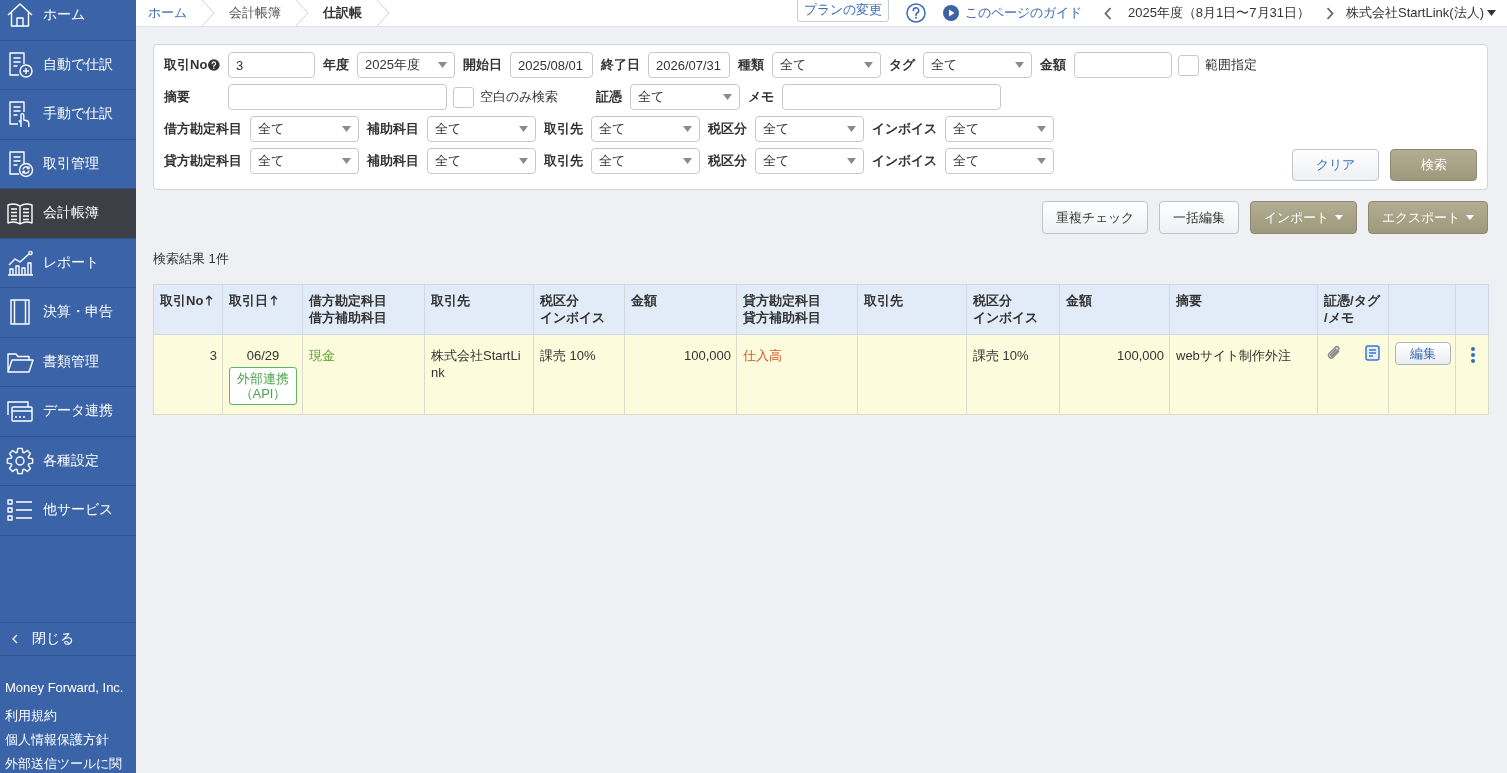 Image resolution: width=1507 pixels, height=773 pixels. What do you see at coordinates (762, 355) in the screenshot?
I see `account-name: 仕入高` at bounding box center [762, 355].